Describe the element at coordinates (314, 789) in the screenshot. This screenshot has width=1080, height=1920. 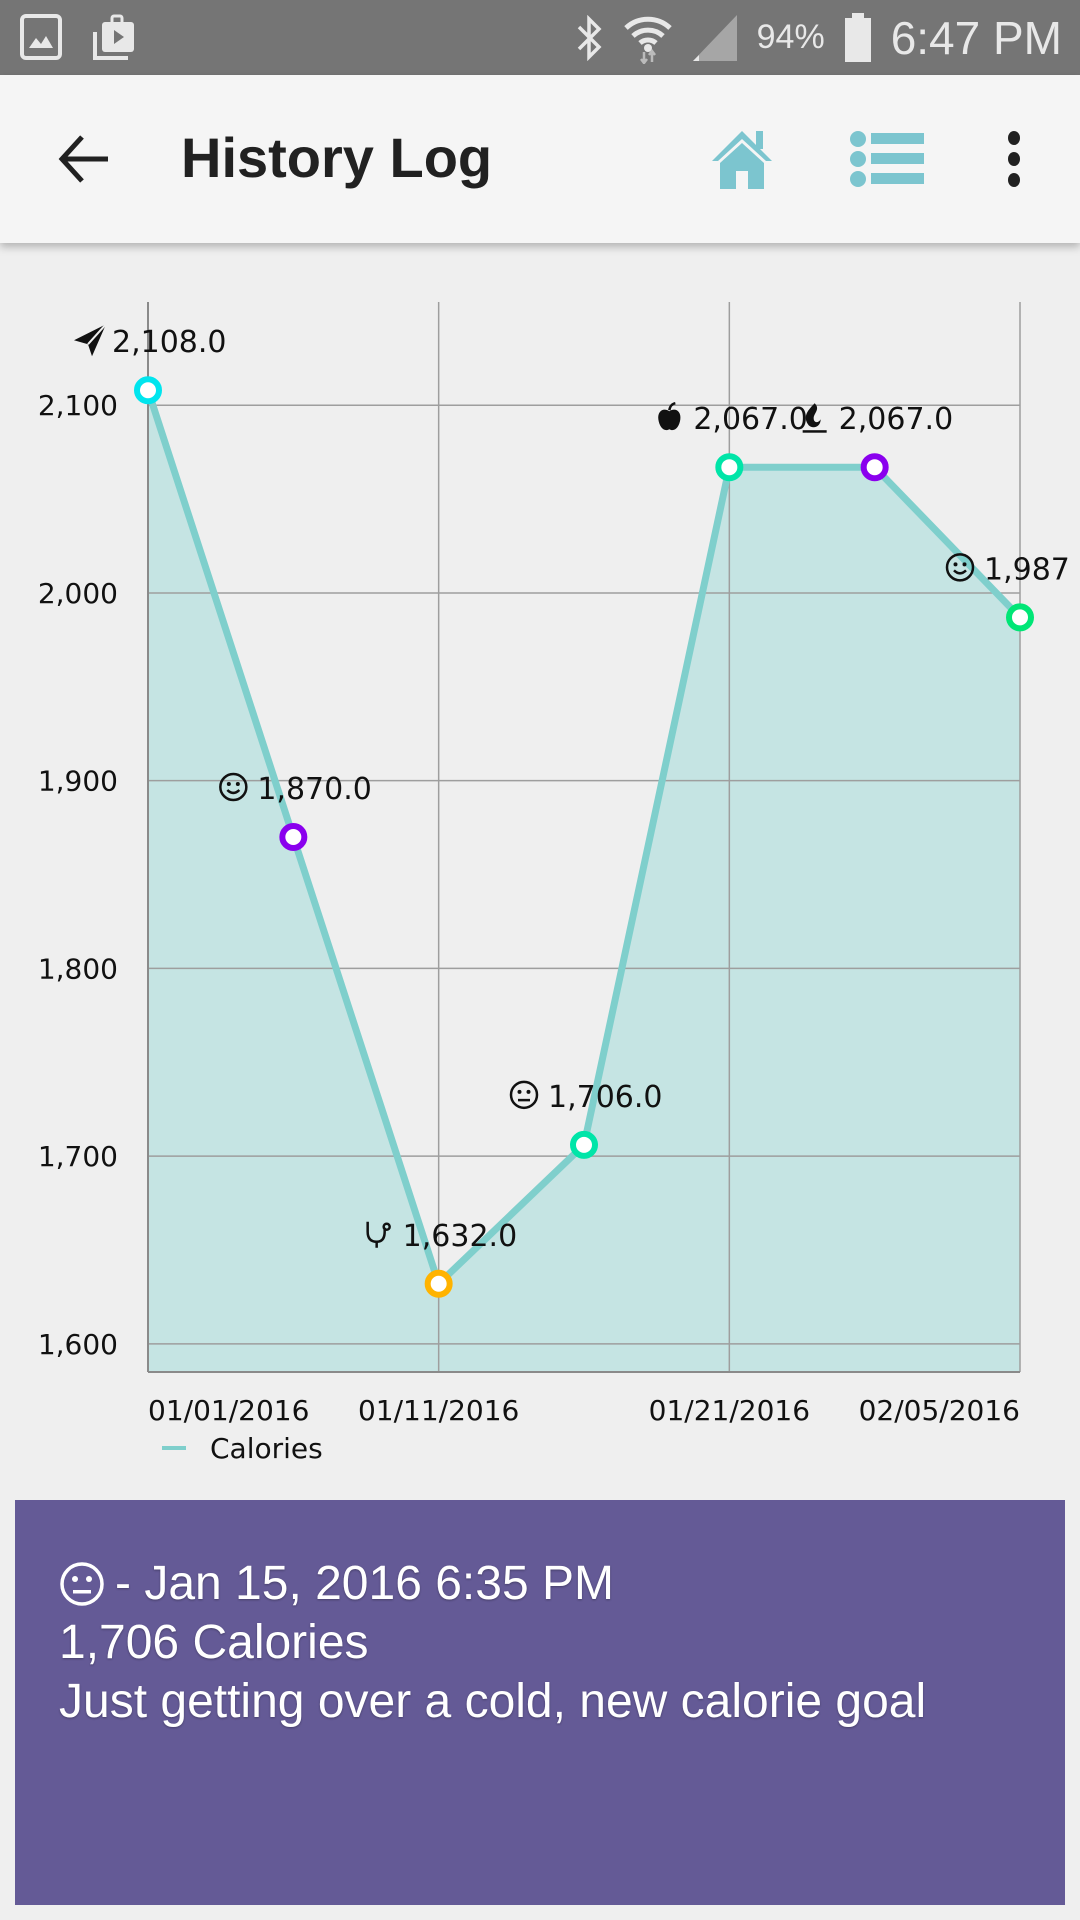
I see `data-label: 1,870.0` at that location.